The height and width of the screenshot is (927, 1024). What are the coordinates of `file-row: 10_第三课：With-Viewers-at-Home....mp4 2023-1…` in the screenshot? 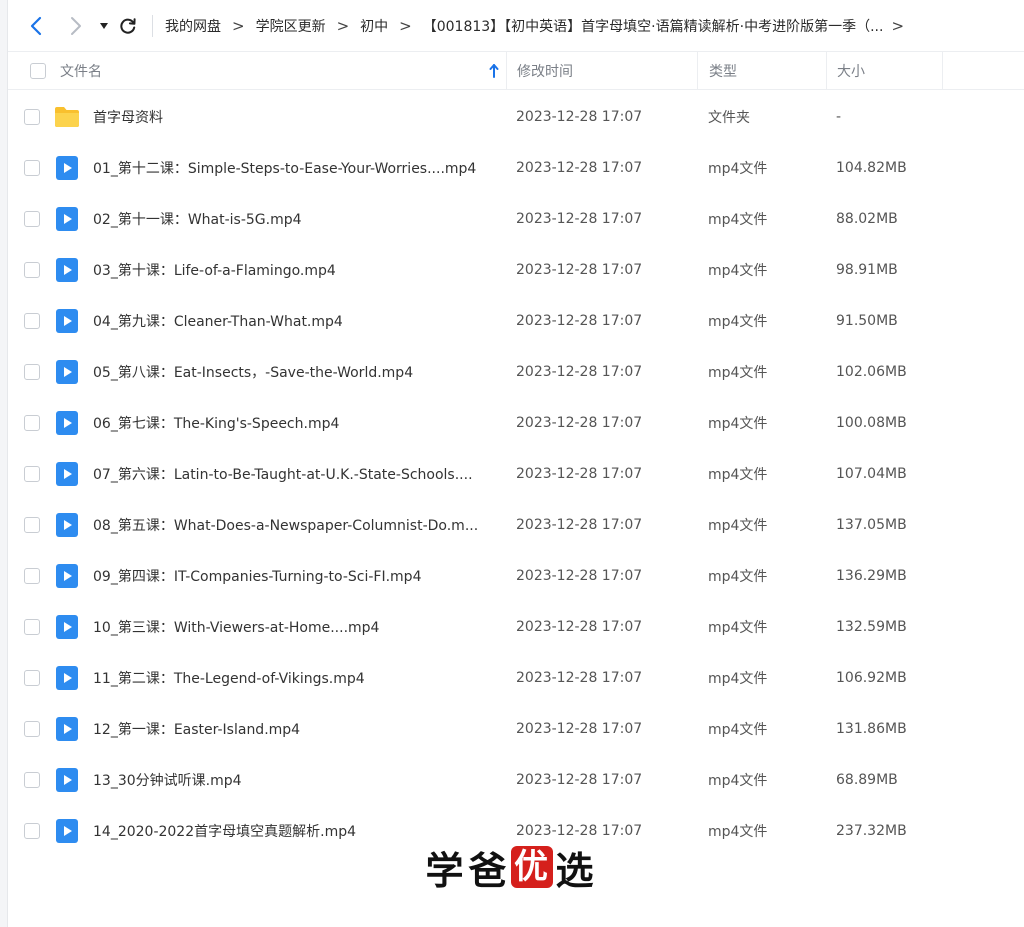 It's located at (516, 626).